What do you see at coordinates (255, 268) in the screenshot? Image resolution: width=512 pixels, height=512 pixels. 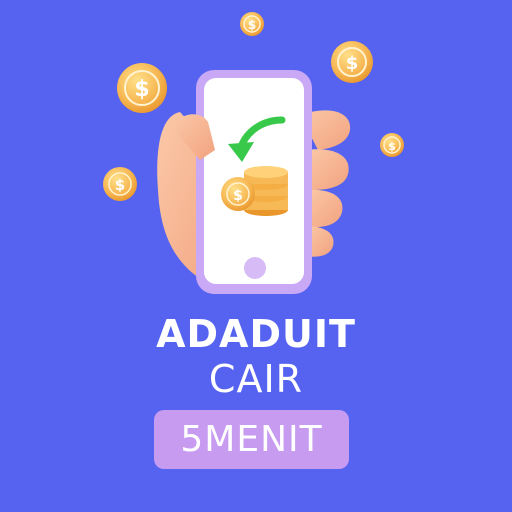 I see `home-button-icon` at bounding box center [255, 268].